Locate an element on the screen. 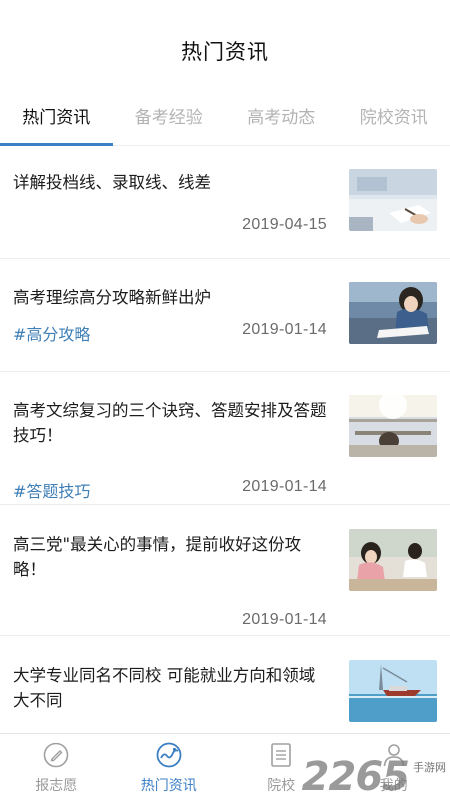 Image resolution: width=450 pixels, height=801 pixels. news-title: 高三党"最关心的事情，提前收好这份攻略！ is located at coordinates (157, 557).